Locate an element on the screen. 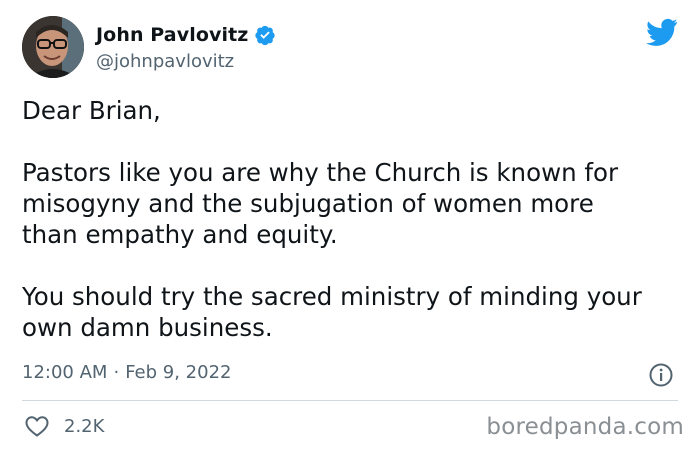  heart-icon is located at coordinates (37, 426).